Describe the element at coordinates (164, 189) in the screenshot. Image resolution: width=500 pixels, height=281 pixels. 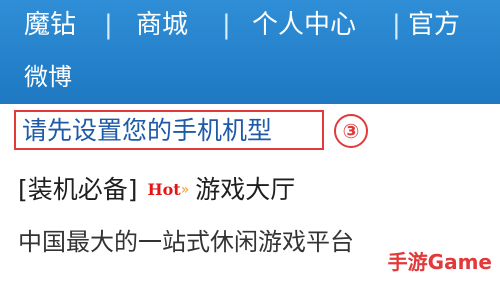
I see `hot-badge: Hot` at that location.